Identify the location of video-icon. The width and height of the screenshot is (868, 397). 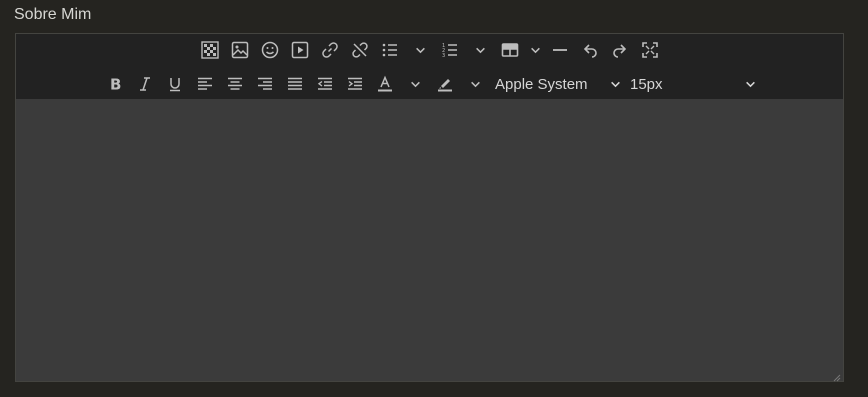
(300, 50).